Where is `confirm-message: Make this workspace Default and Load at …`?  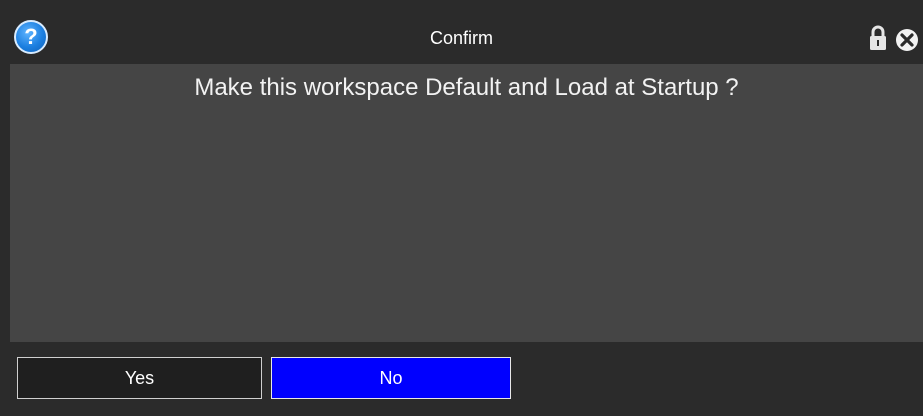
confirm-message: Make this workspace Default and Load at … is located at coordinates (466, 87).